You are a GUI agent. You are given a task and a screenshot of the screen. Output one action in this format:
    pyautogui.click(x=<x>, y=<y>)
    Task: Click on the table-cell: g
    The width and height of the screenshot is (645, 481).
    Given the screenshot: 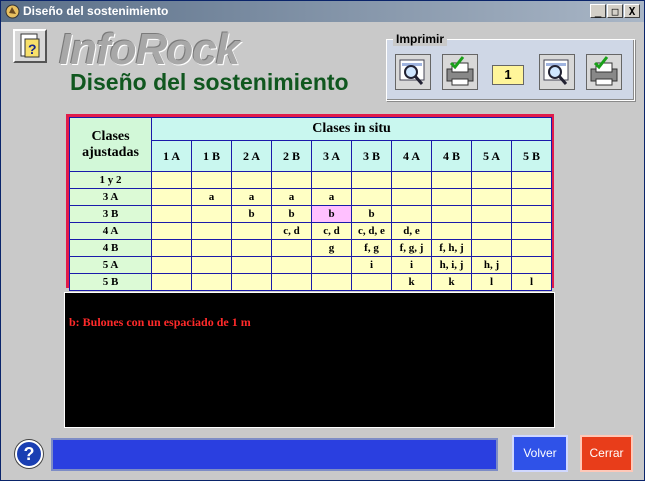 What is the action you would take?
    pyautogui.click(x=331, y=248)
    